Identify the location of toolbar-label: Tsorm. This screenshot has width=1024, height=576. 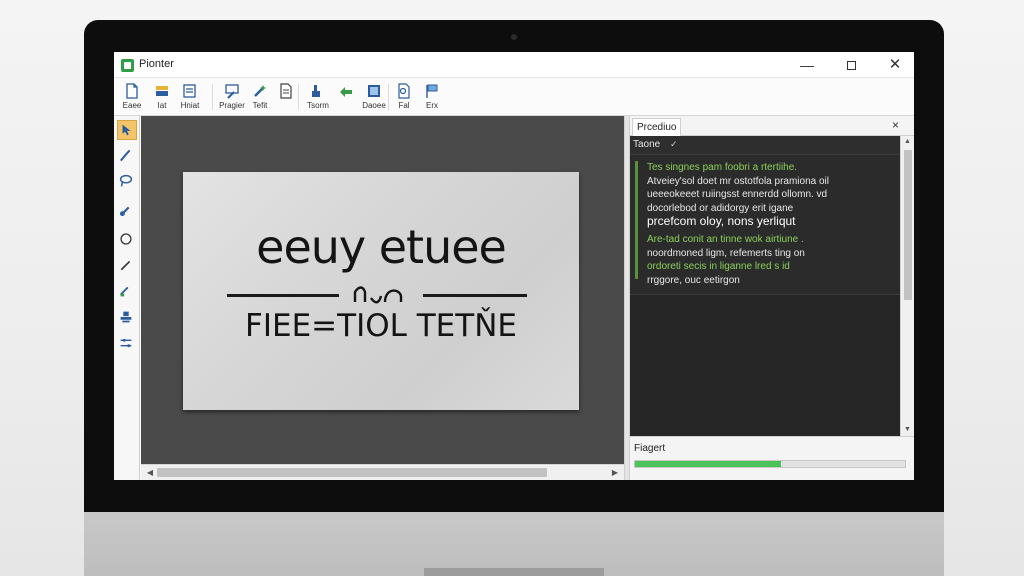
(318, 105).